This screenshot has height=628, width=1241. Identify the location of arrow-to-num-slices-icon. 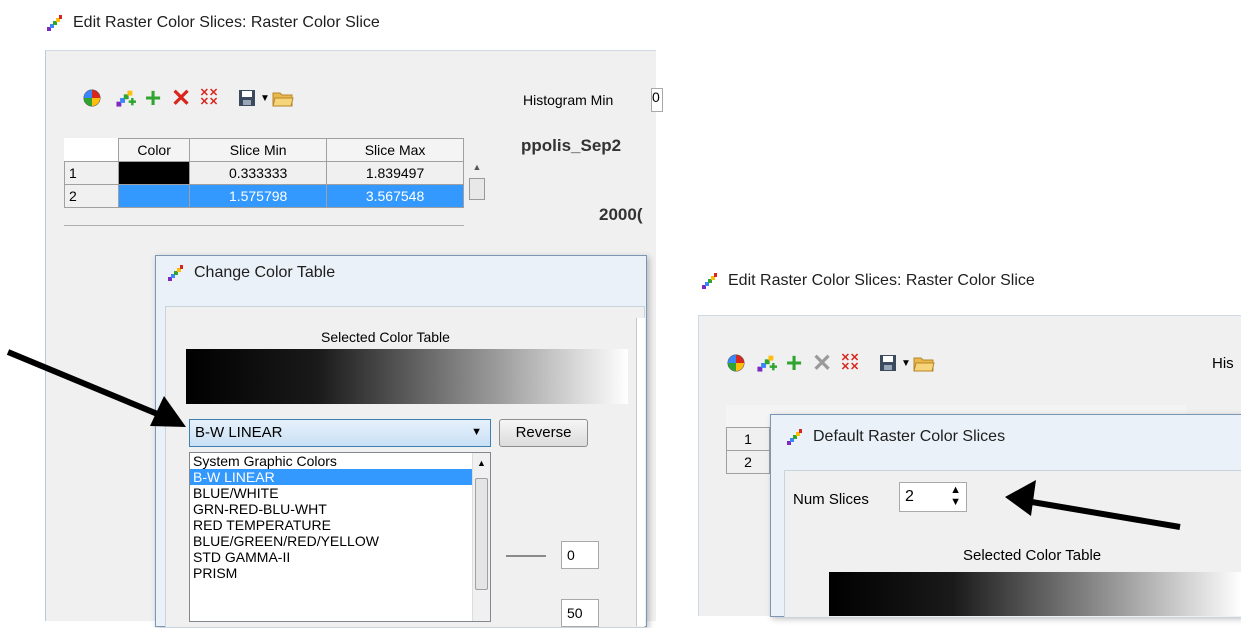
(1093, 505).